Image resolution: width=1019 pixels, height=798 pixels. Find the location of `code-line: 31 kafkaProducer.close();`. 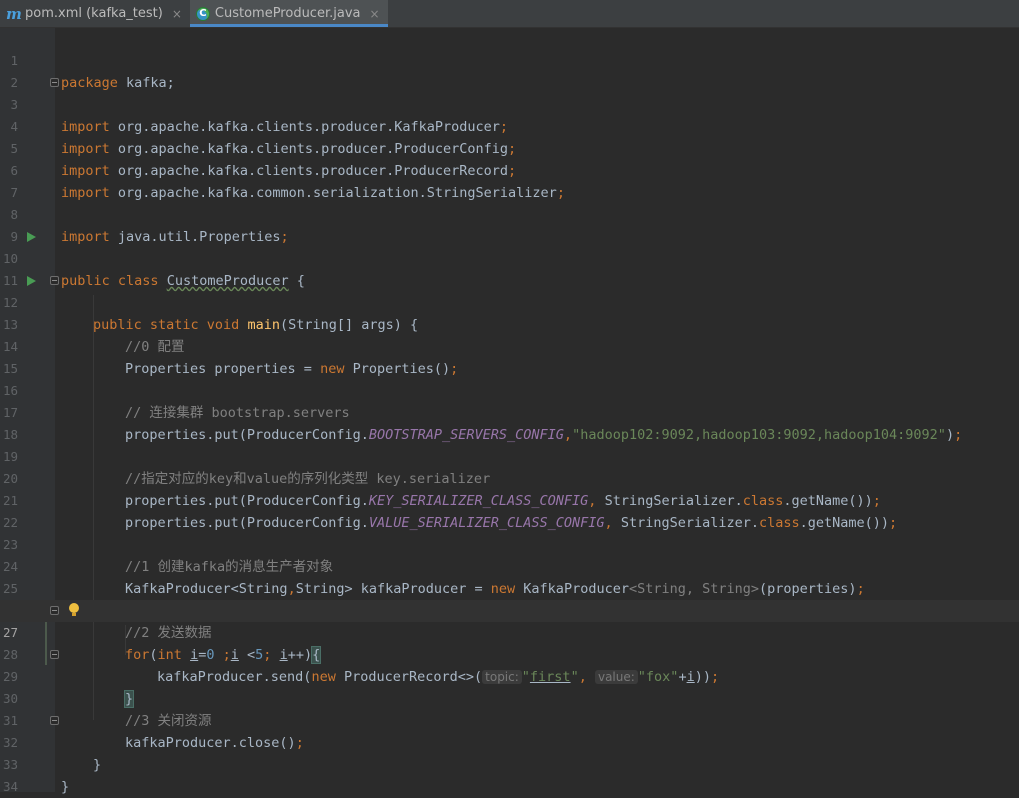

code-line: 31 kafkaProducer.close(); is located at coordinates (509, 719).